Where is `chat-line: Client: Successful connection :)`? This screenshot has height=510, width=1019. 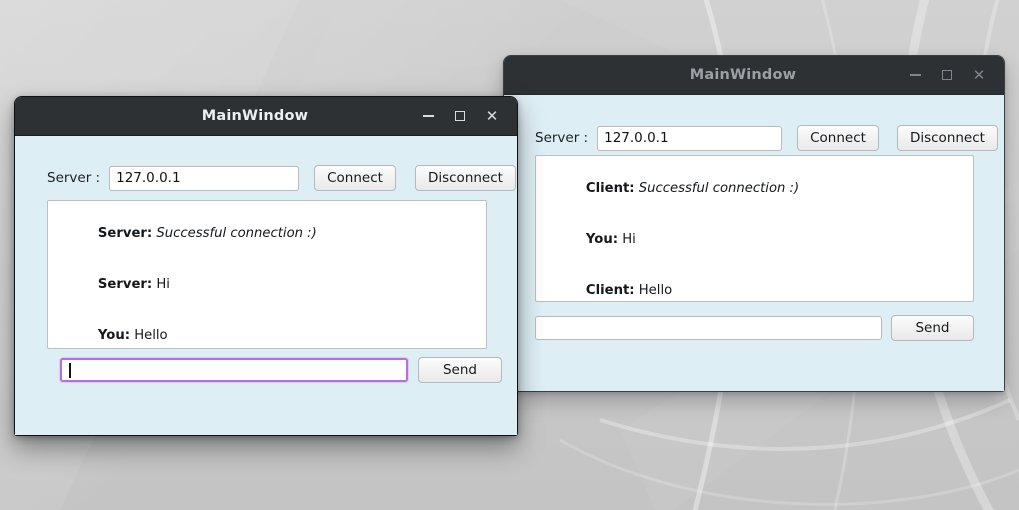
chat-line: Client: Successful connection :) is located at coordinates (754, 188).